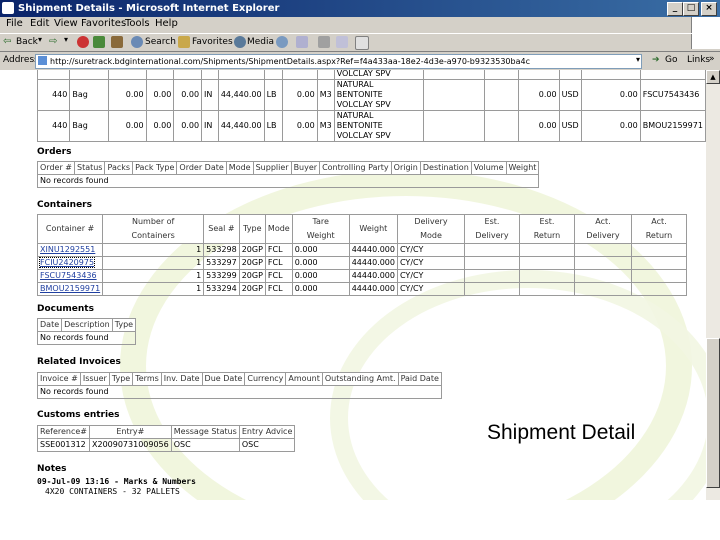  What do you see at coordinates (638, 59) in the screenshot?
I see `address-dropdown-icon: ▾` at bounding box center [638, 59].